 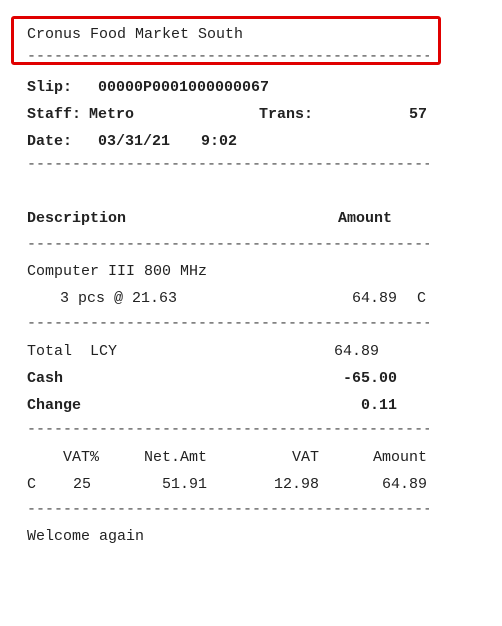 I want to click on trans-label: Trans:, so click(x=286, y=114).